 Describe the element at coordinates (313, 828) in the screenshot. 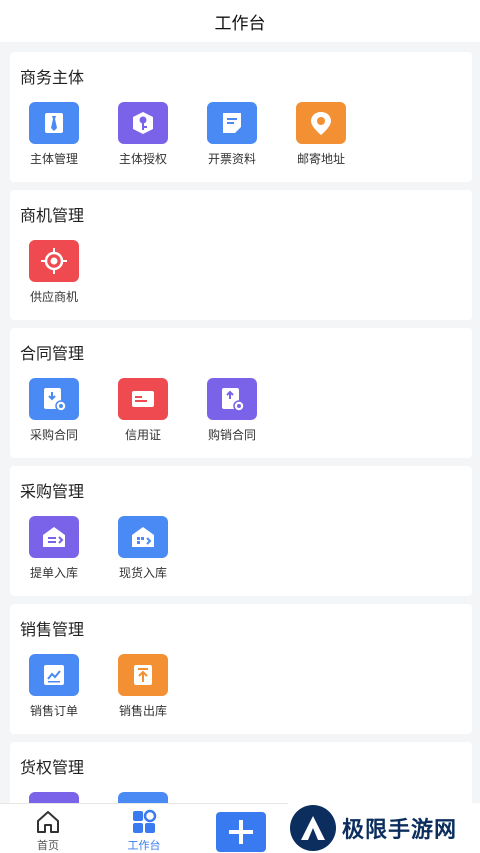

I see `watermark-logo-icon` at that location.